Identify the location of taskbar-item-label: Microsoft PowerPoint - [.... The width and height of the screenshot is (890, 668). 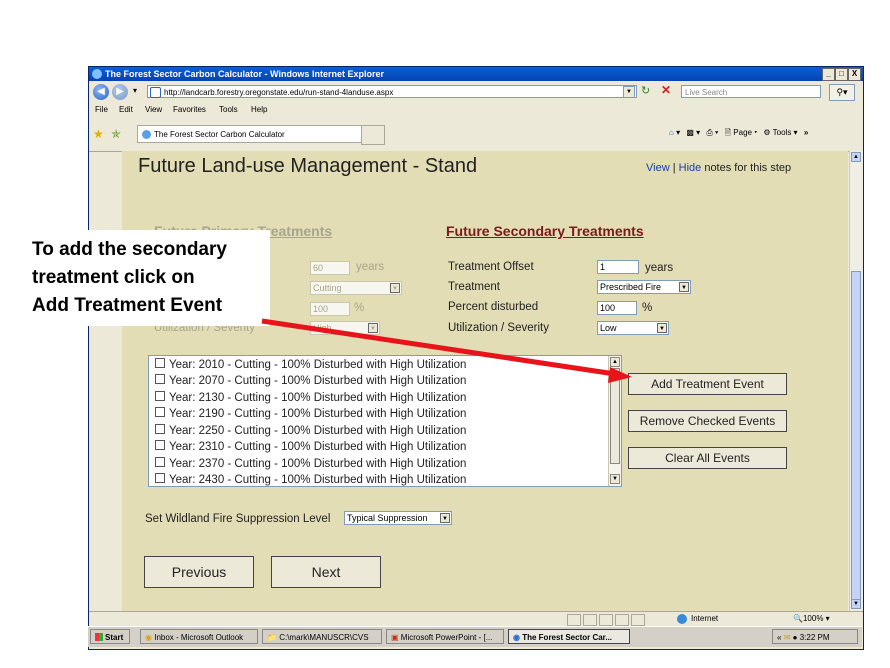
(446, 637).